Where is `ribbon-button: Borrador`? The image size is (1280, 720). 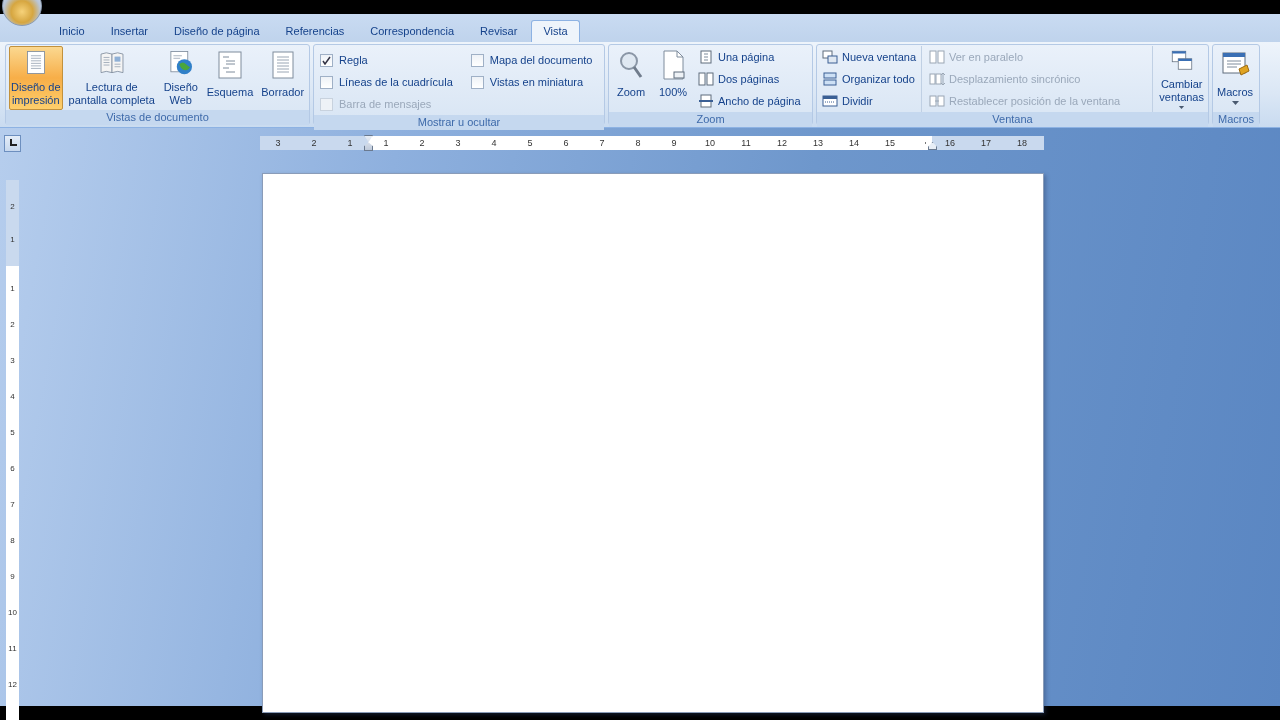 ribbon-button: Borrador is located at coordinates (283, 78).